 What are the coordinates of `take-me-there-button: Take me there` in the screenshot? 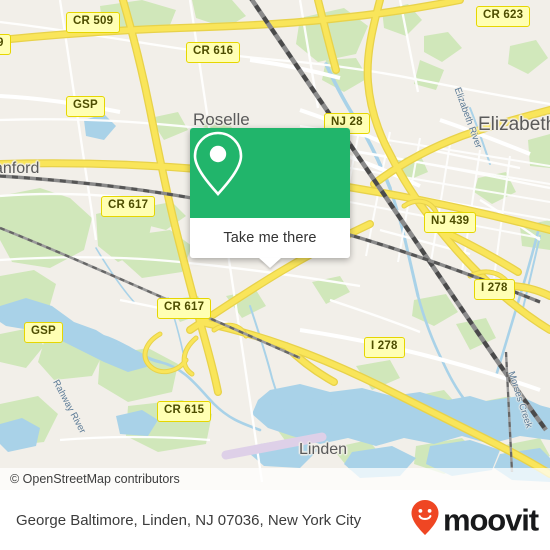 It's located at (269, 238).